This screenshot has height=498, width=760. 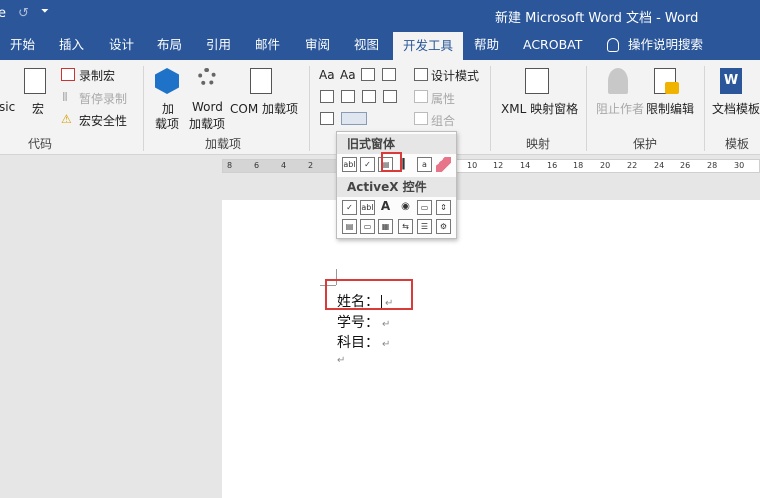 What do you see at coordinates (385, 207) in the screenshot?
I see `activex-label-icon: A` at bounding box center [385, 207].